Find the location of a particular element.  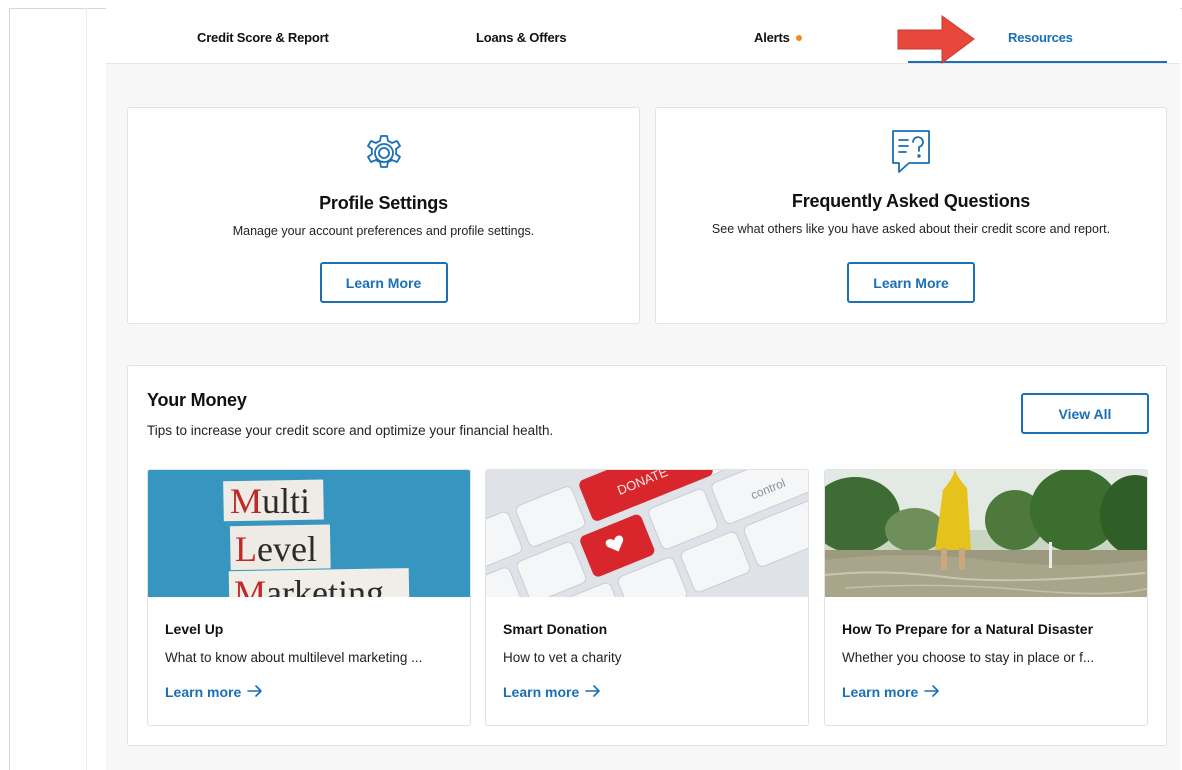

profile-learn-more-button: Learn More is located at coordinates (383, 282).